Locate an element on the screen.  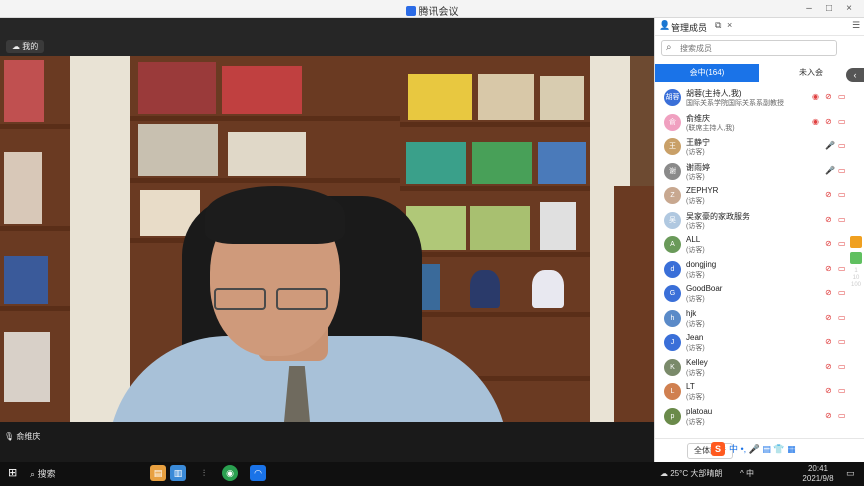
taskbar-search: ⌕ 搜索 is located at coordinates (43, 473).